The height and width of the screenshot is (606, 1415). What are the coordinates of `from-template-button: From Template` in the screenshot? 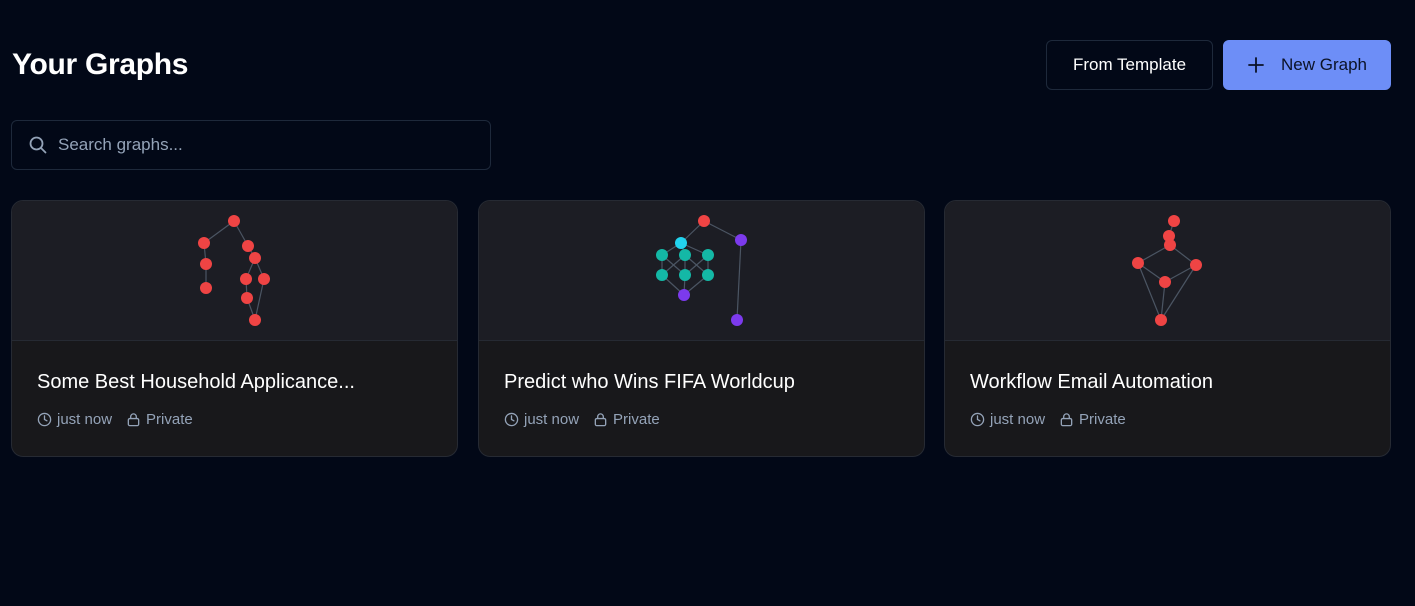 It's located at (1129, 65).